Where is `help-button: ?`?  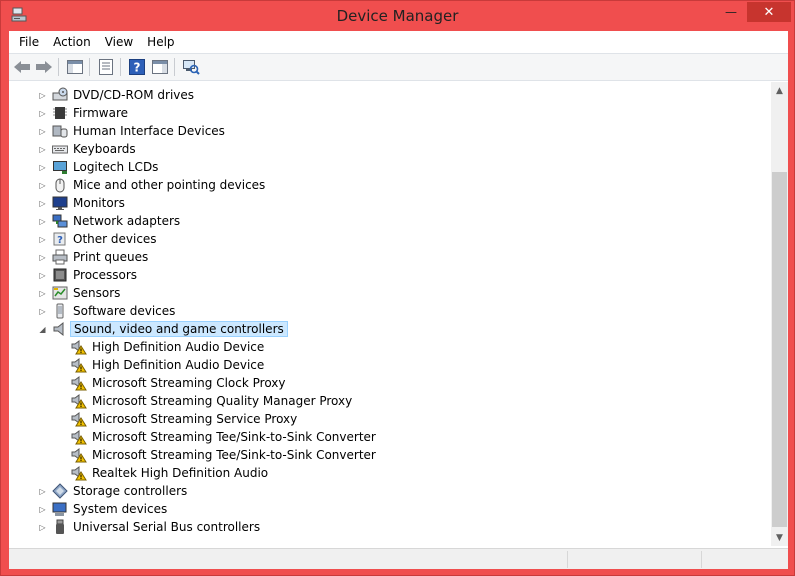 help-button: ? is located at coordinates (137, 67).